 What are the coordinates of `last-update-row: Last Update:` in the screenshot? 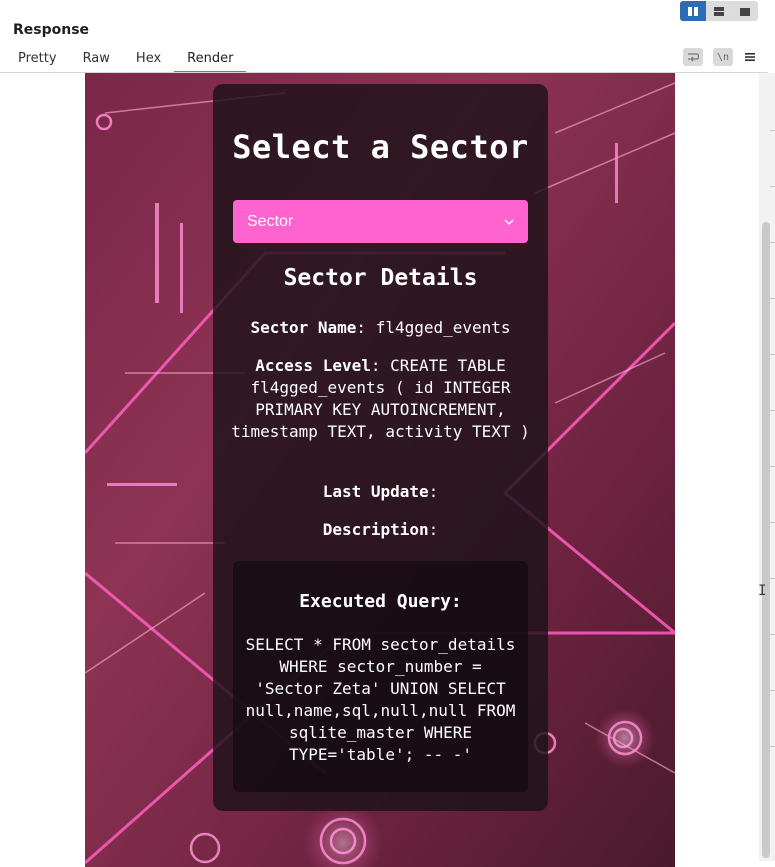 It's located at (380, 491).